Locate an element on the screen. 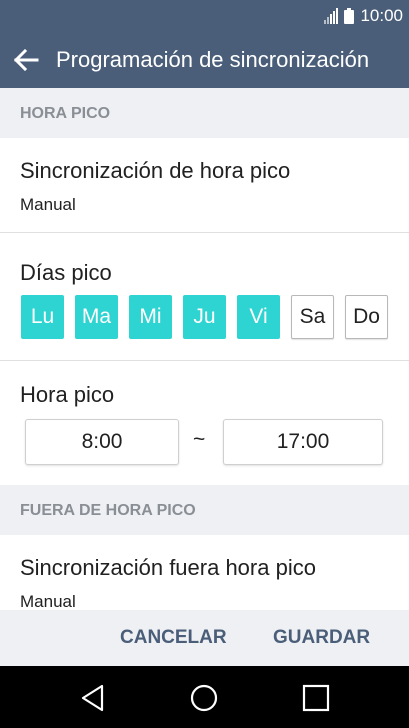 The width and height of the screenshot is (409, 728). signal-icon is located at coordinates (331, 16).